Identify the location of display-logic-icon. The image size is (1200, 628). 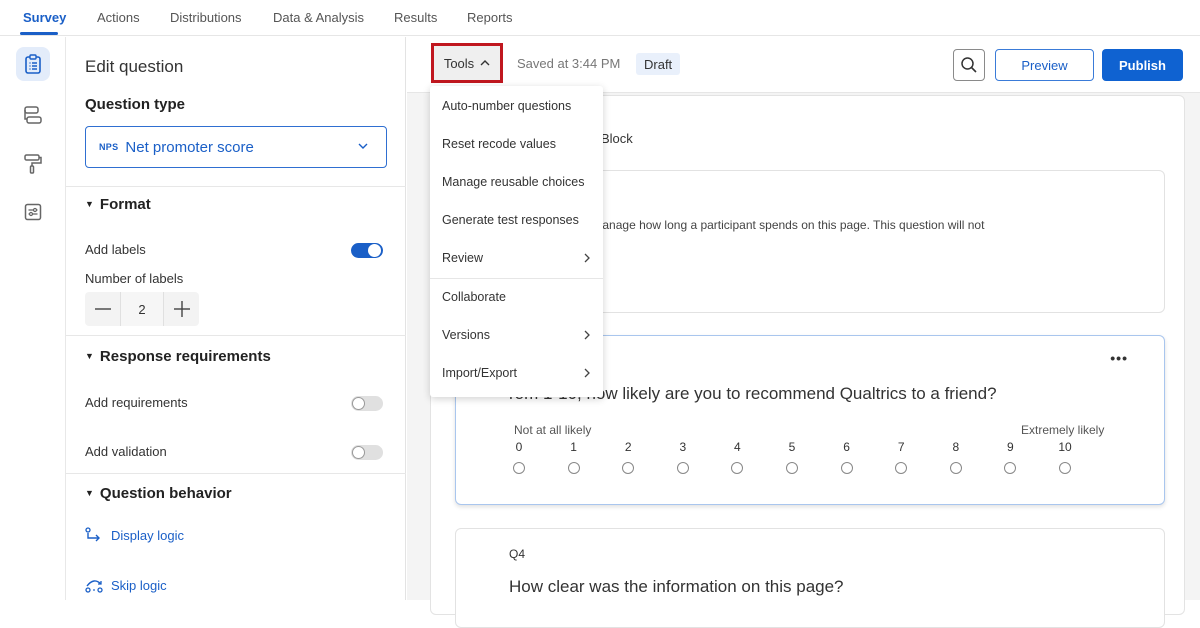
(92, 534).